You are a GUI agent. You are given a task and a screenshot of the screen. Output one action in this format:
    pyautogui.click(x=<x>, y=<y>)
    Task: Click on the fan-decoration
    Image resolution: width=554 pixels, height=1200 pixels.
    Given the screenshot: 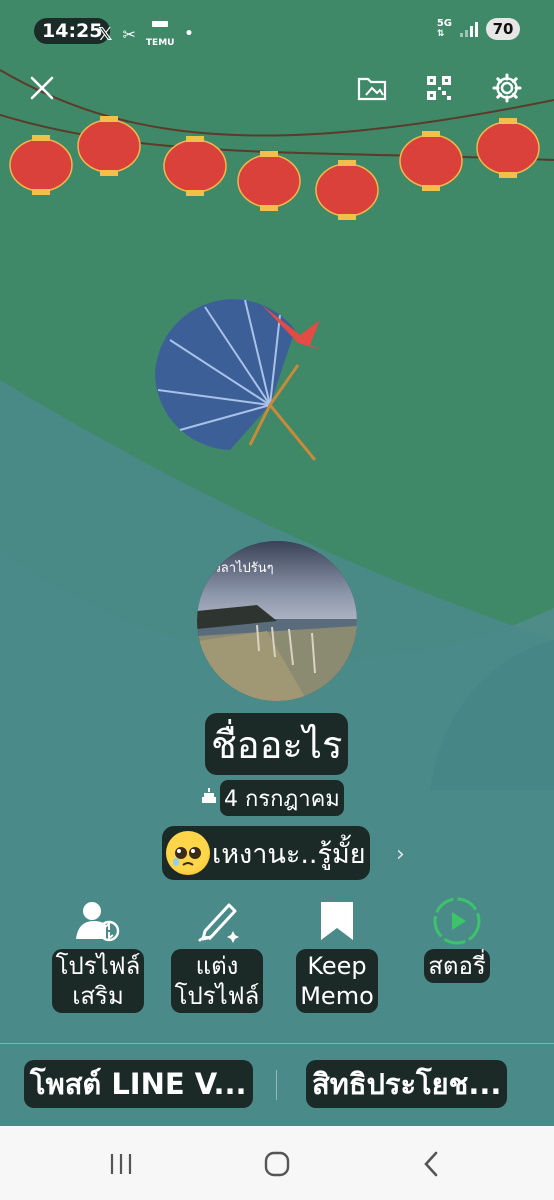 What is the action you would take?
    pyautogui.click(x=242, y=381)
    